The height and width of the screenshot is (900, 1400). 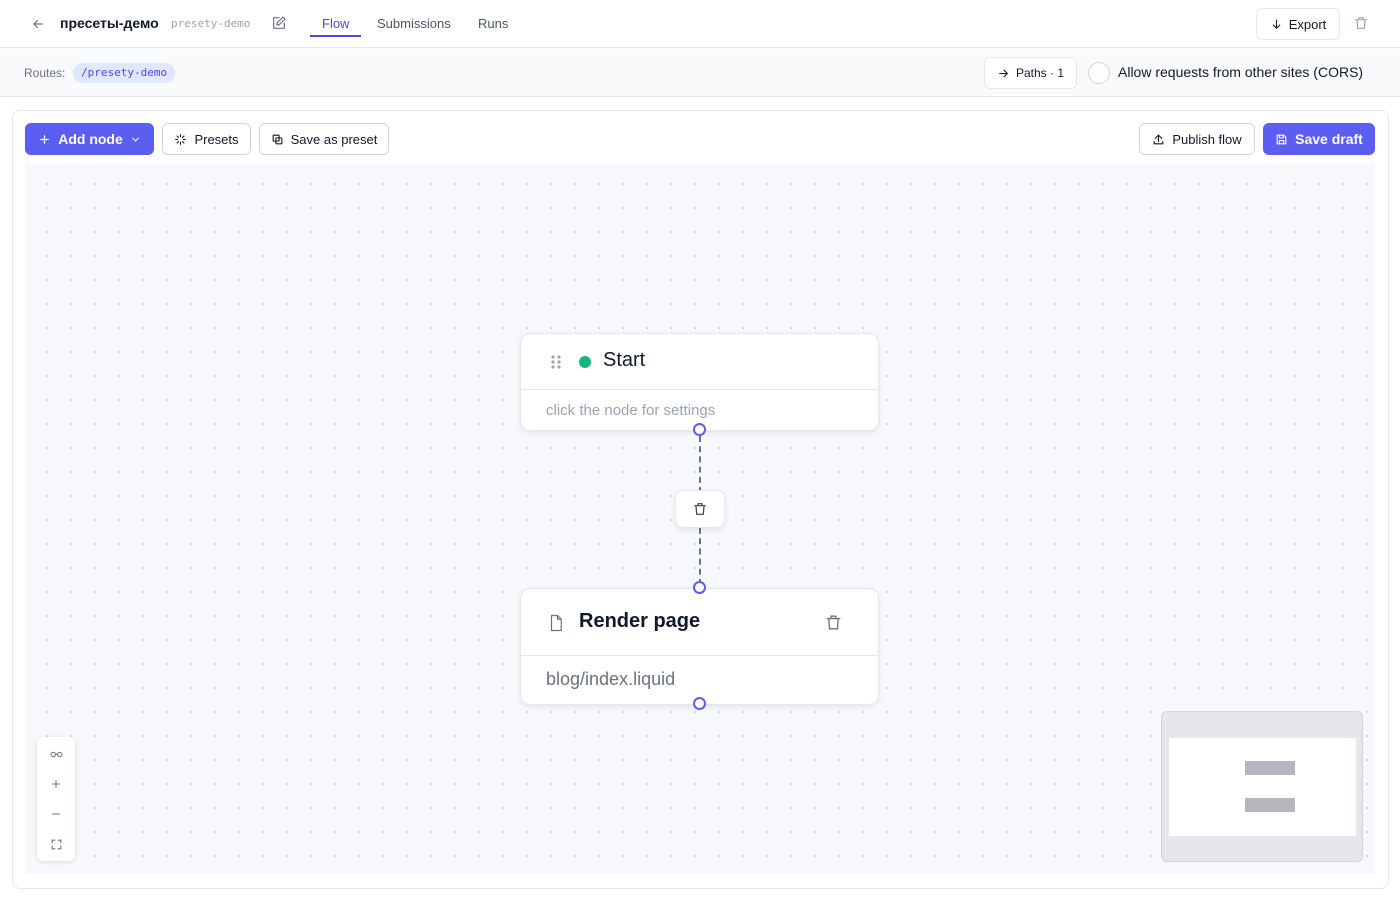 I want to click on export-label: Export, so click(x=1307, y=24).